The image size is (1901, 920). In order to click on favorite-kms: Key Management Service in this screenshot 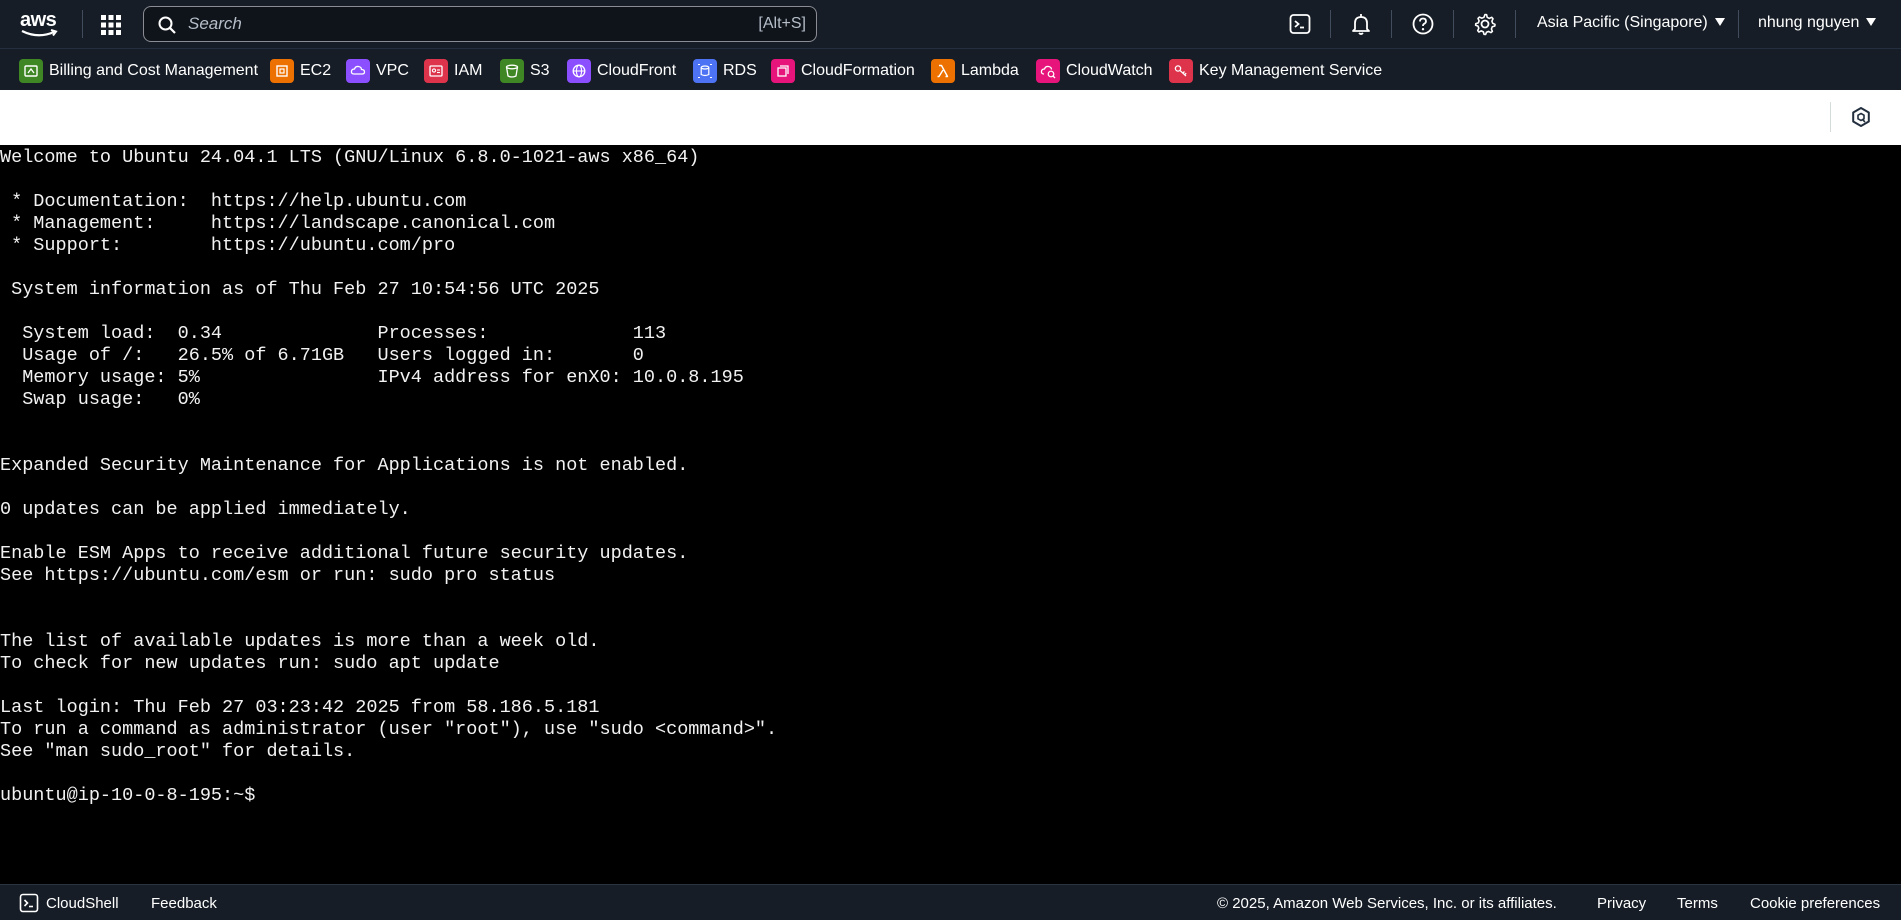, I will do `click(1275, 71)`.